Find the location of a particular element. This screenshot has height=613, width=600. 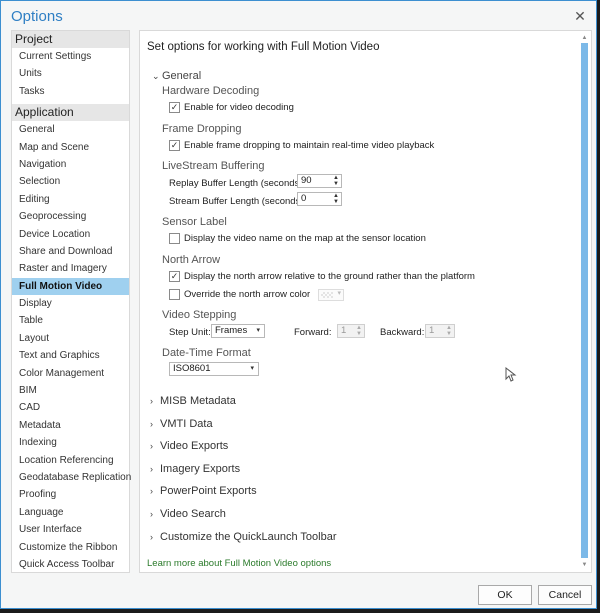

sidebar-item-full-motion-video: Full Motion Video is located at coordinates (70, 286).